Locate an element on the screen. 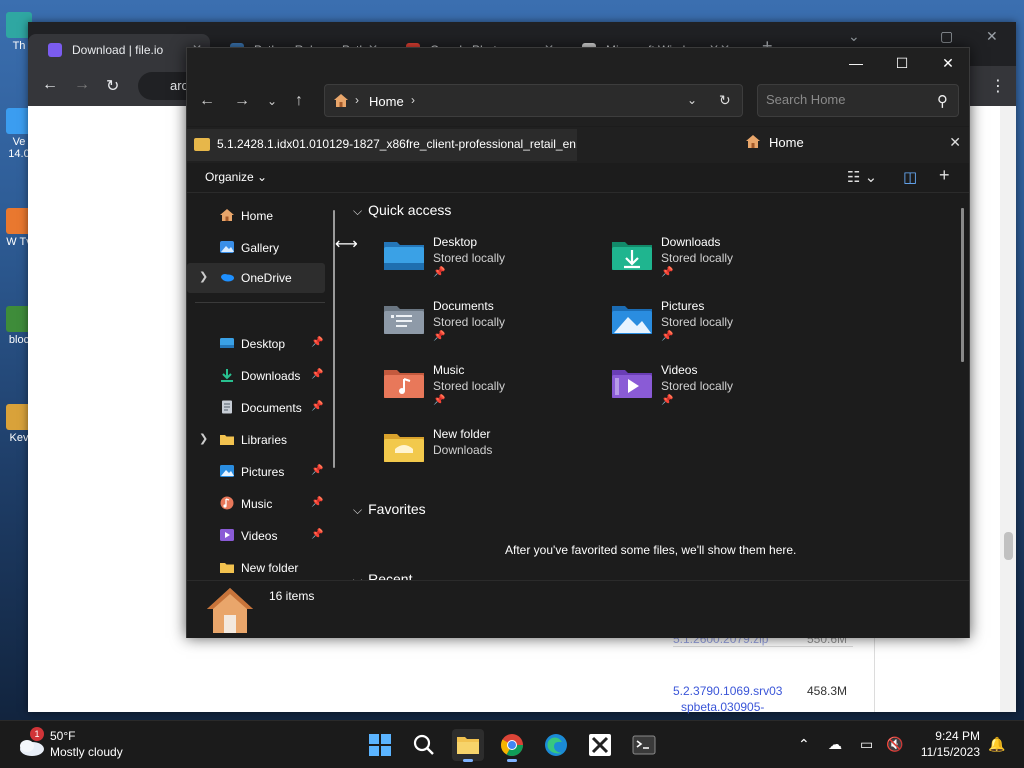  quick-access-tile: New folder Downloads is located at coordinates (488, 455).